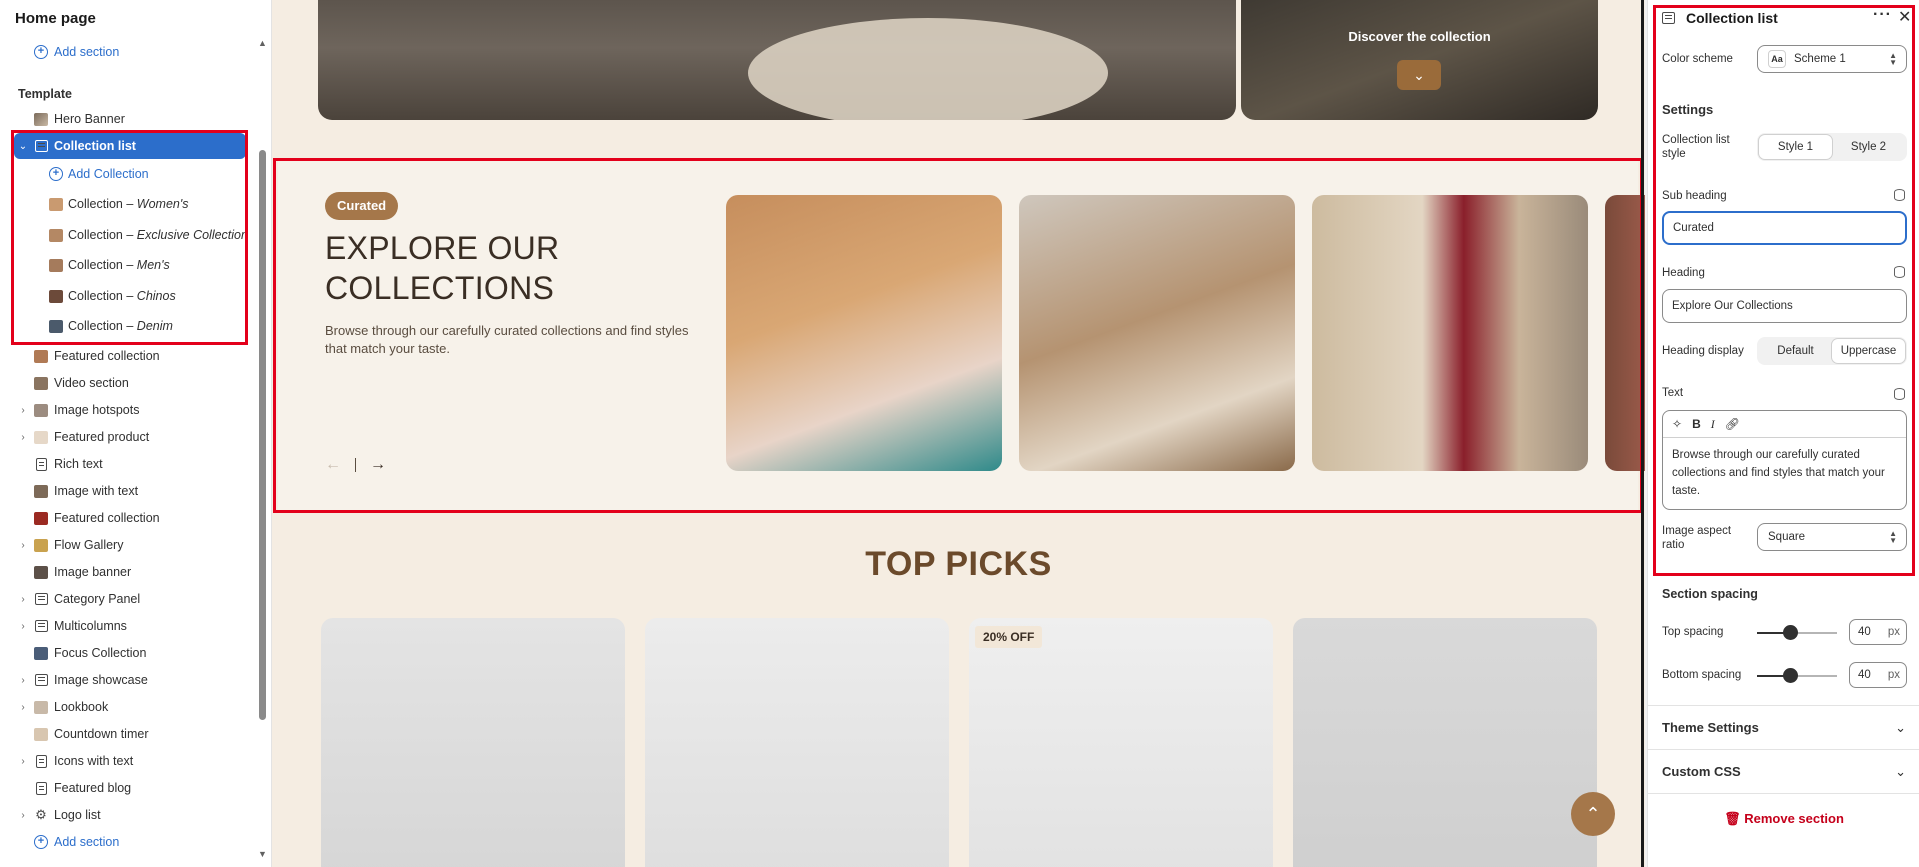 This screenshot has height=867, width=1919. What do you see at coordinates (1784, 306) in the screenshot?
I see `heading-input: Explore Our Collections` at bounding box center [1784, 306].